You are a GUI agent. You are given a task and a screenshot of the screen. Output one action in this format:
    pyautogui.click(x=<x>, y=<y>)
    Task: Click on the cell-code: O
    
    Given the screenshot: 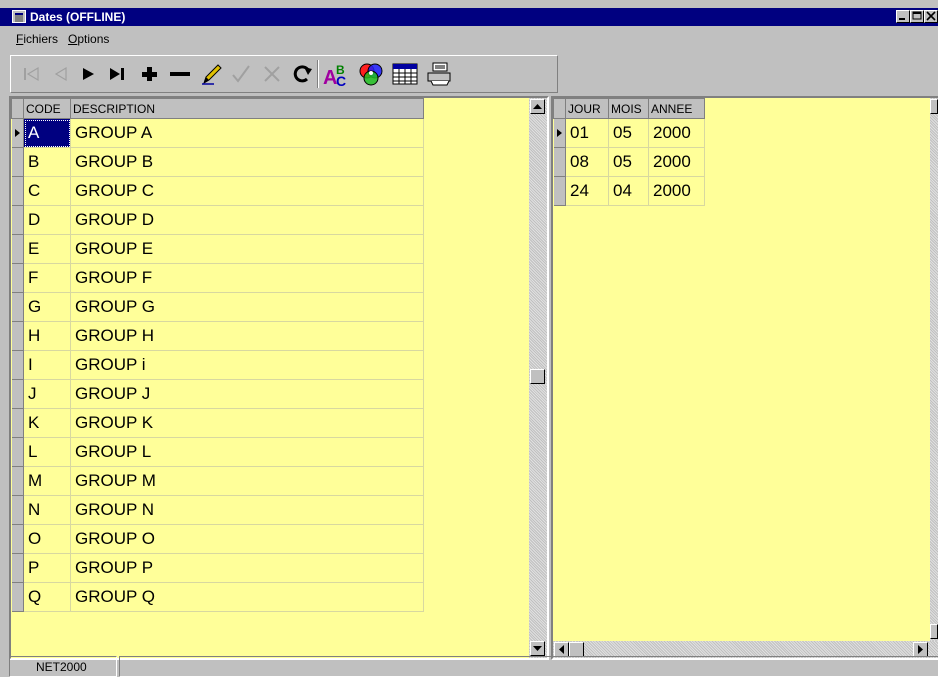 What is the action you would take?
    pyautogui.click(x=47, y=539)
    